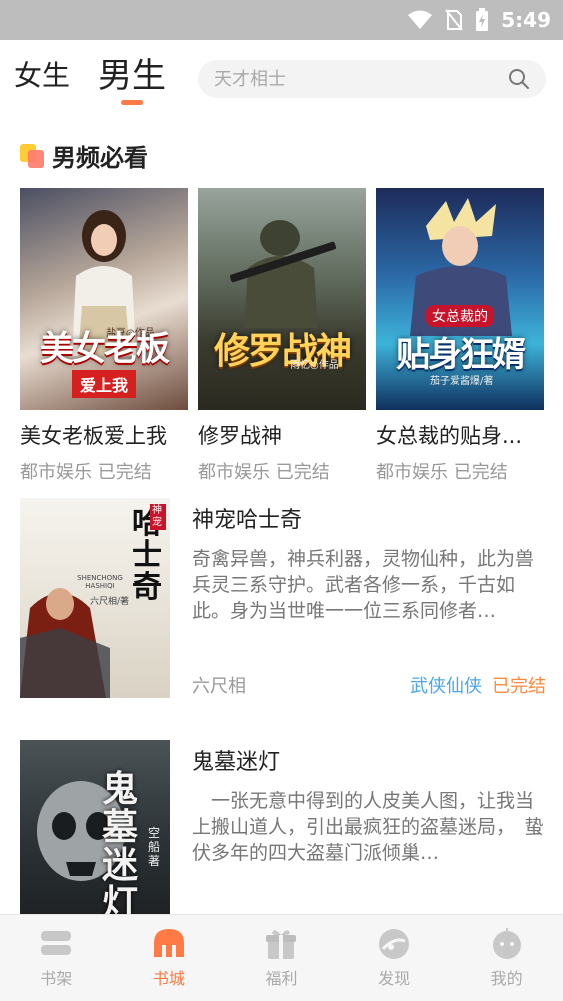 The height and width of the screenshot is (1001, 563). I want to click on book-cover: 哈士奇 神宠 SHENCHONG HASHIQI 六尺相/著, so click(95, 598).